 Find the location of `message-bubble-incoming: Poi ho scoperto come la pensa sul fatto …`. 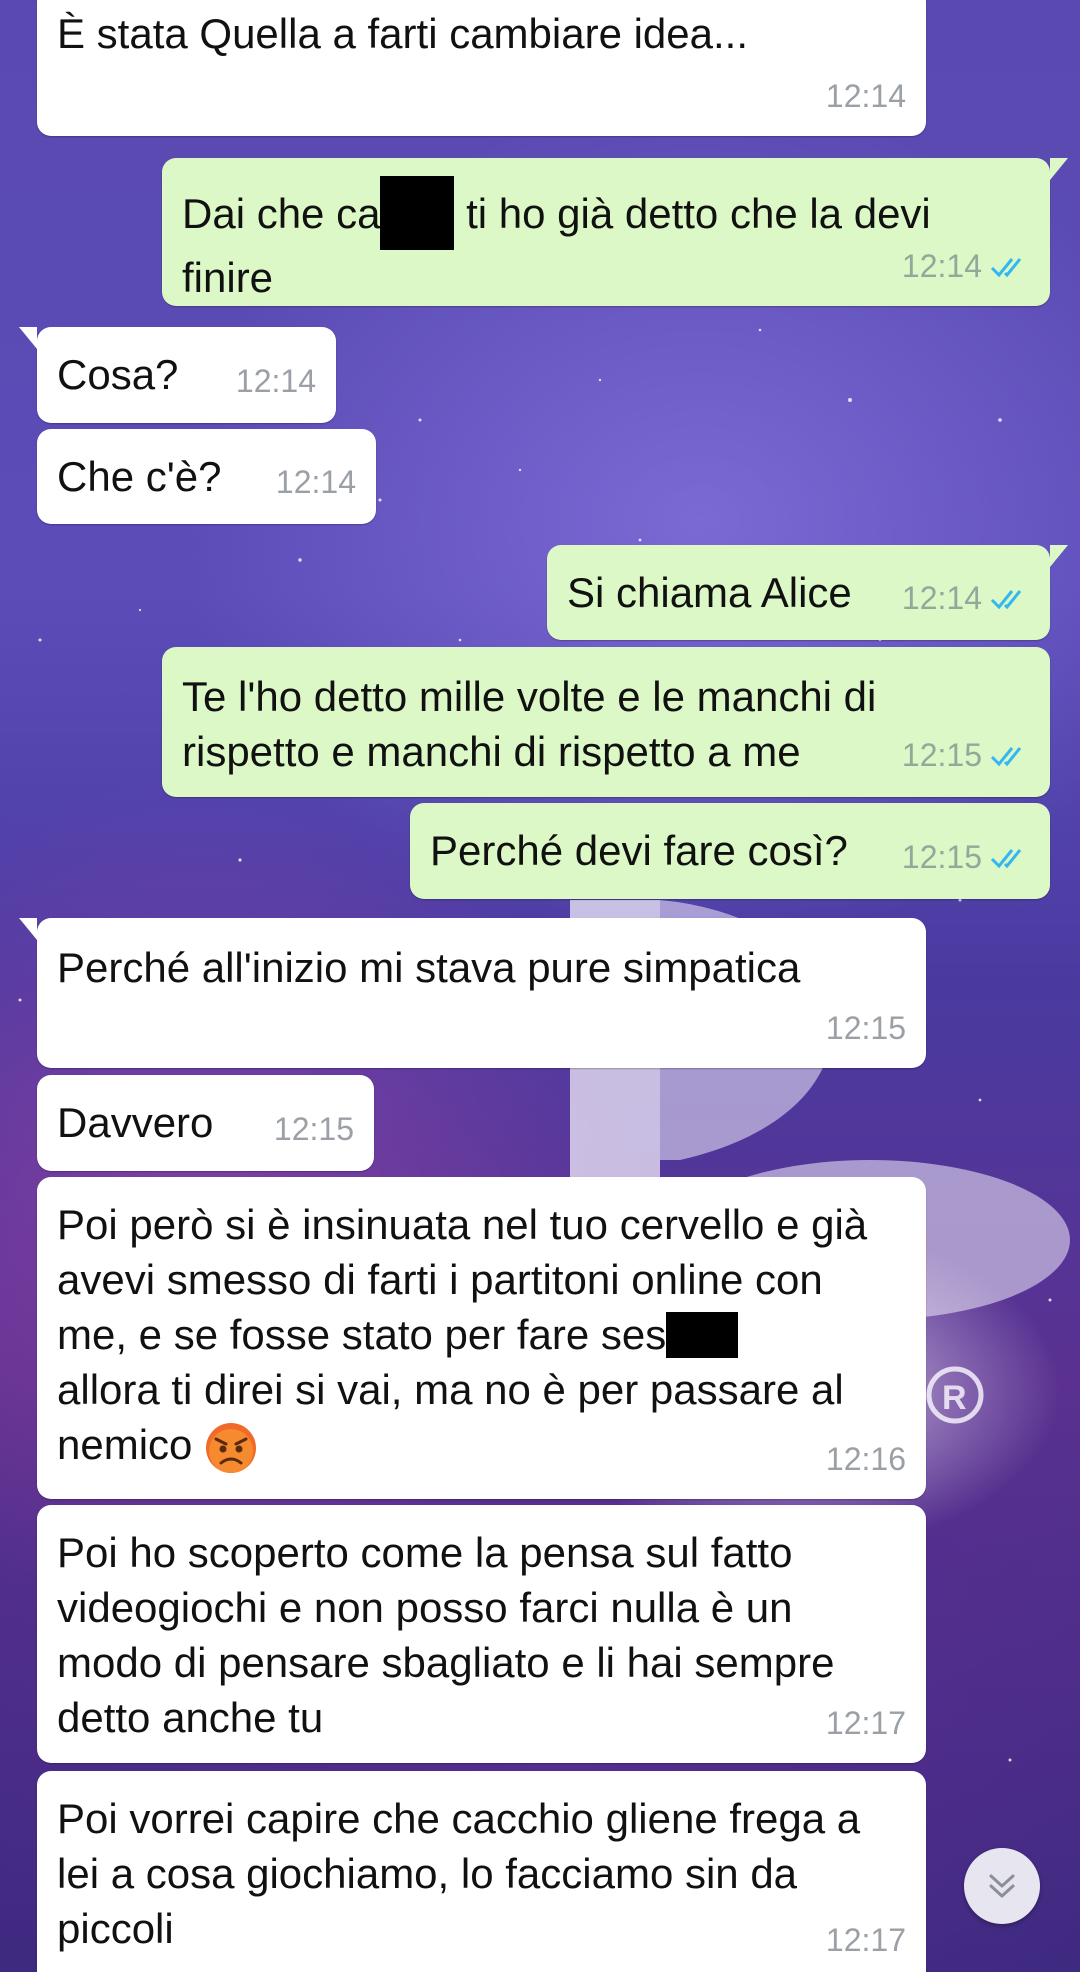

message-bubble-incoming: Poi ho scoperto come la pensa sul fatto … is located at coordinates (481, 1634).